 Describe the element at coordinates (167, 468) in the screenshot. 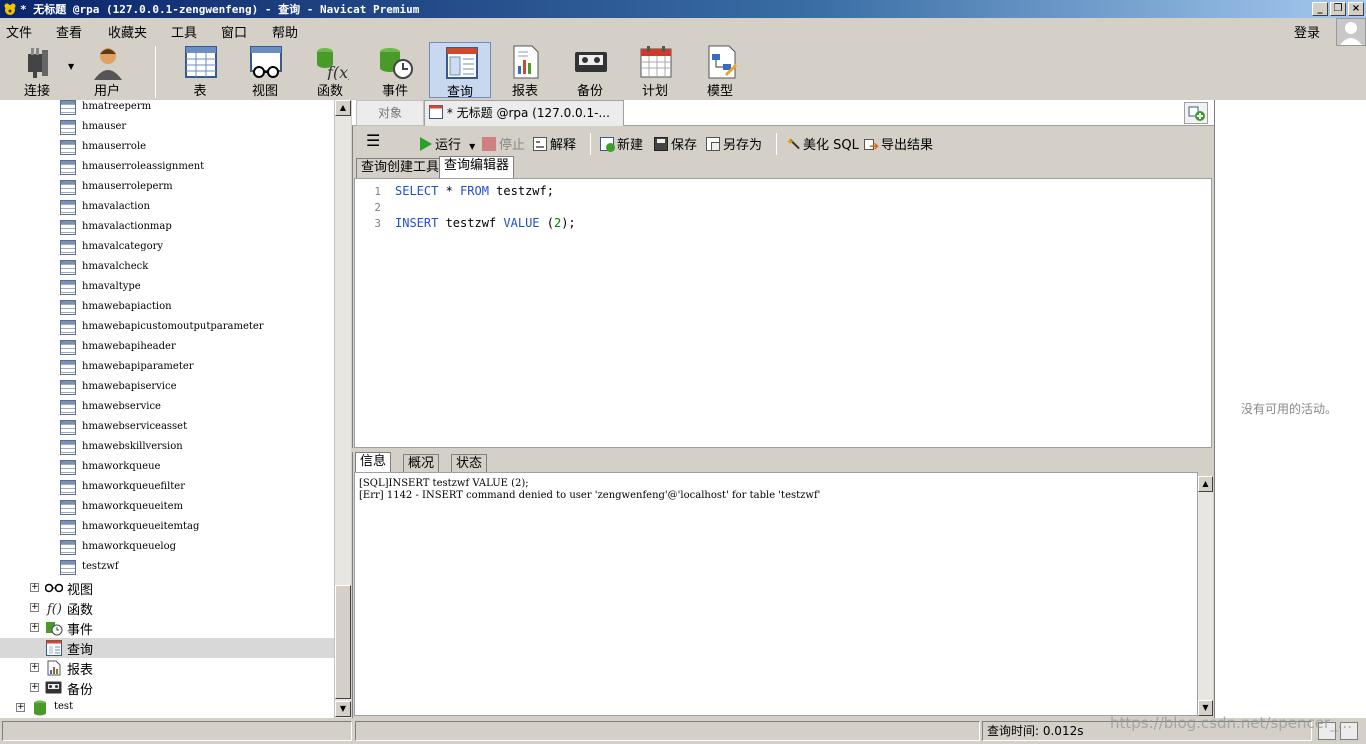

I see `table-row: hmaworkqueue` at that location.